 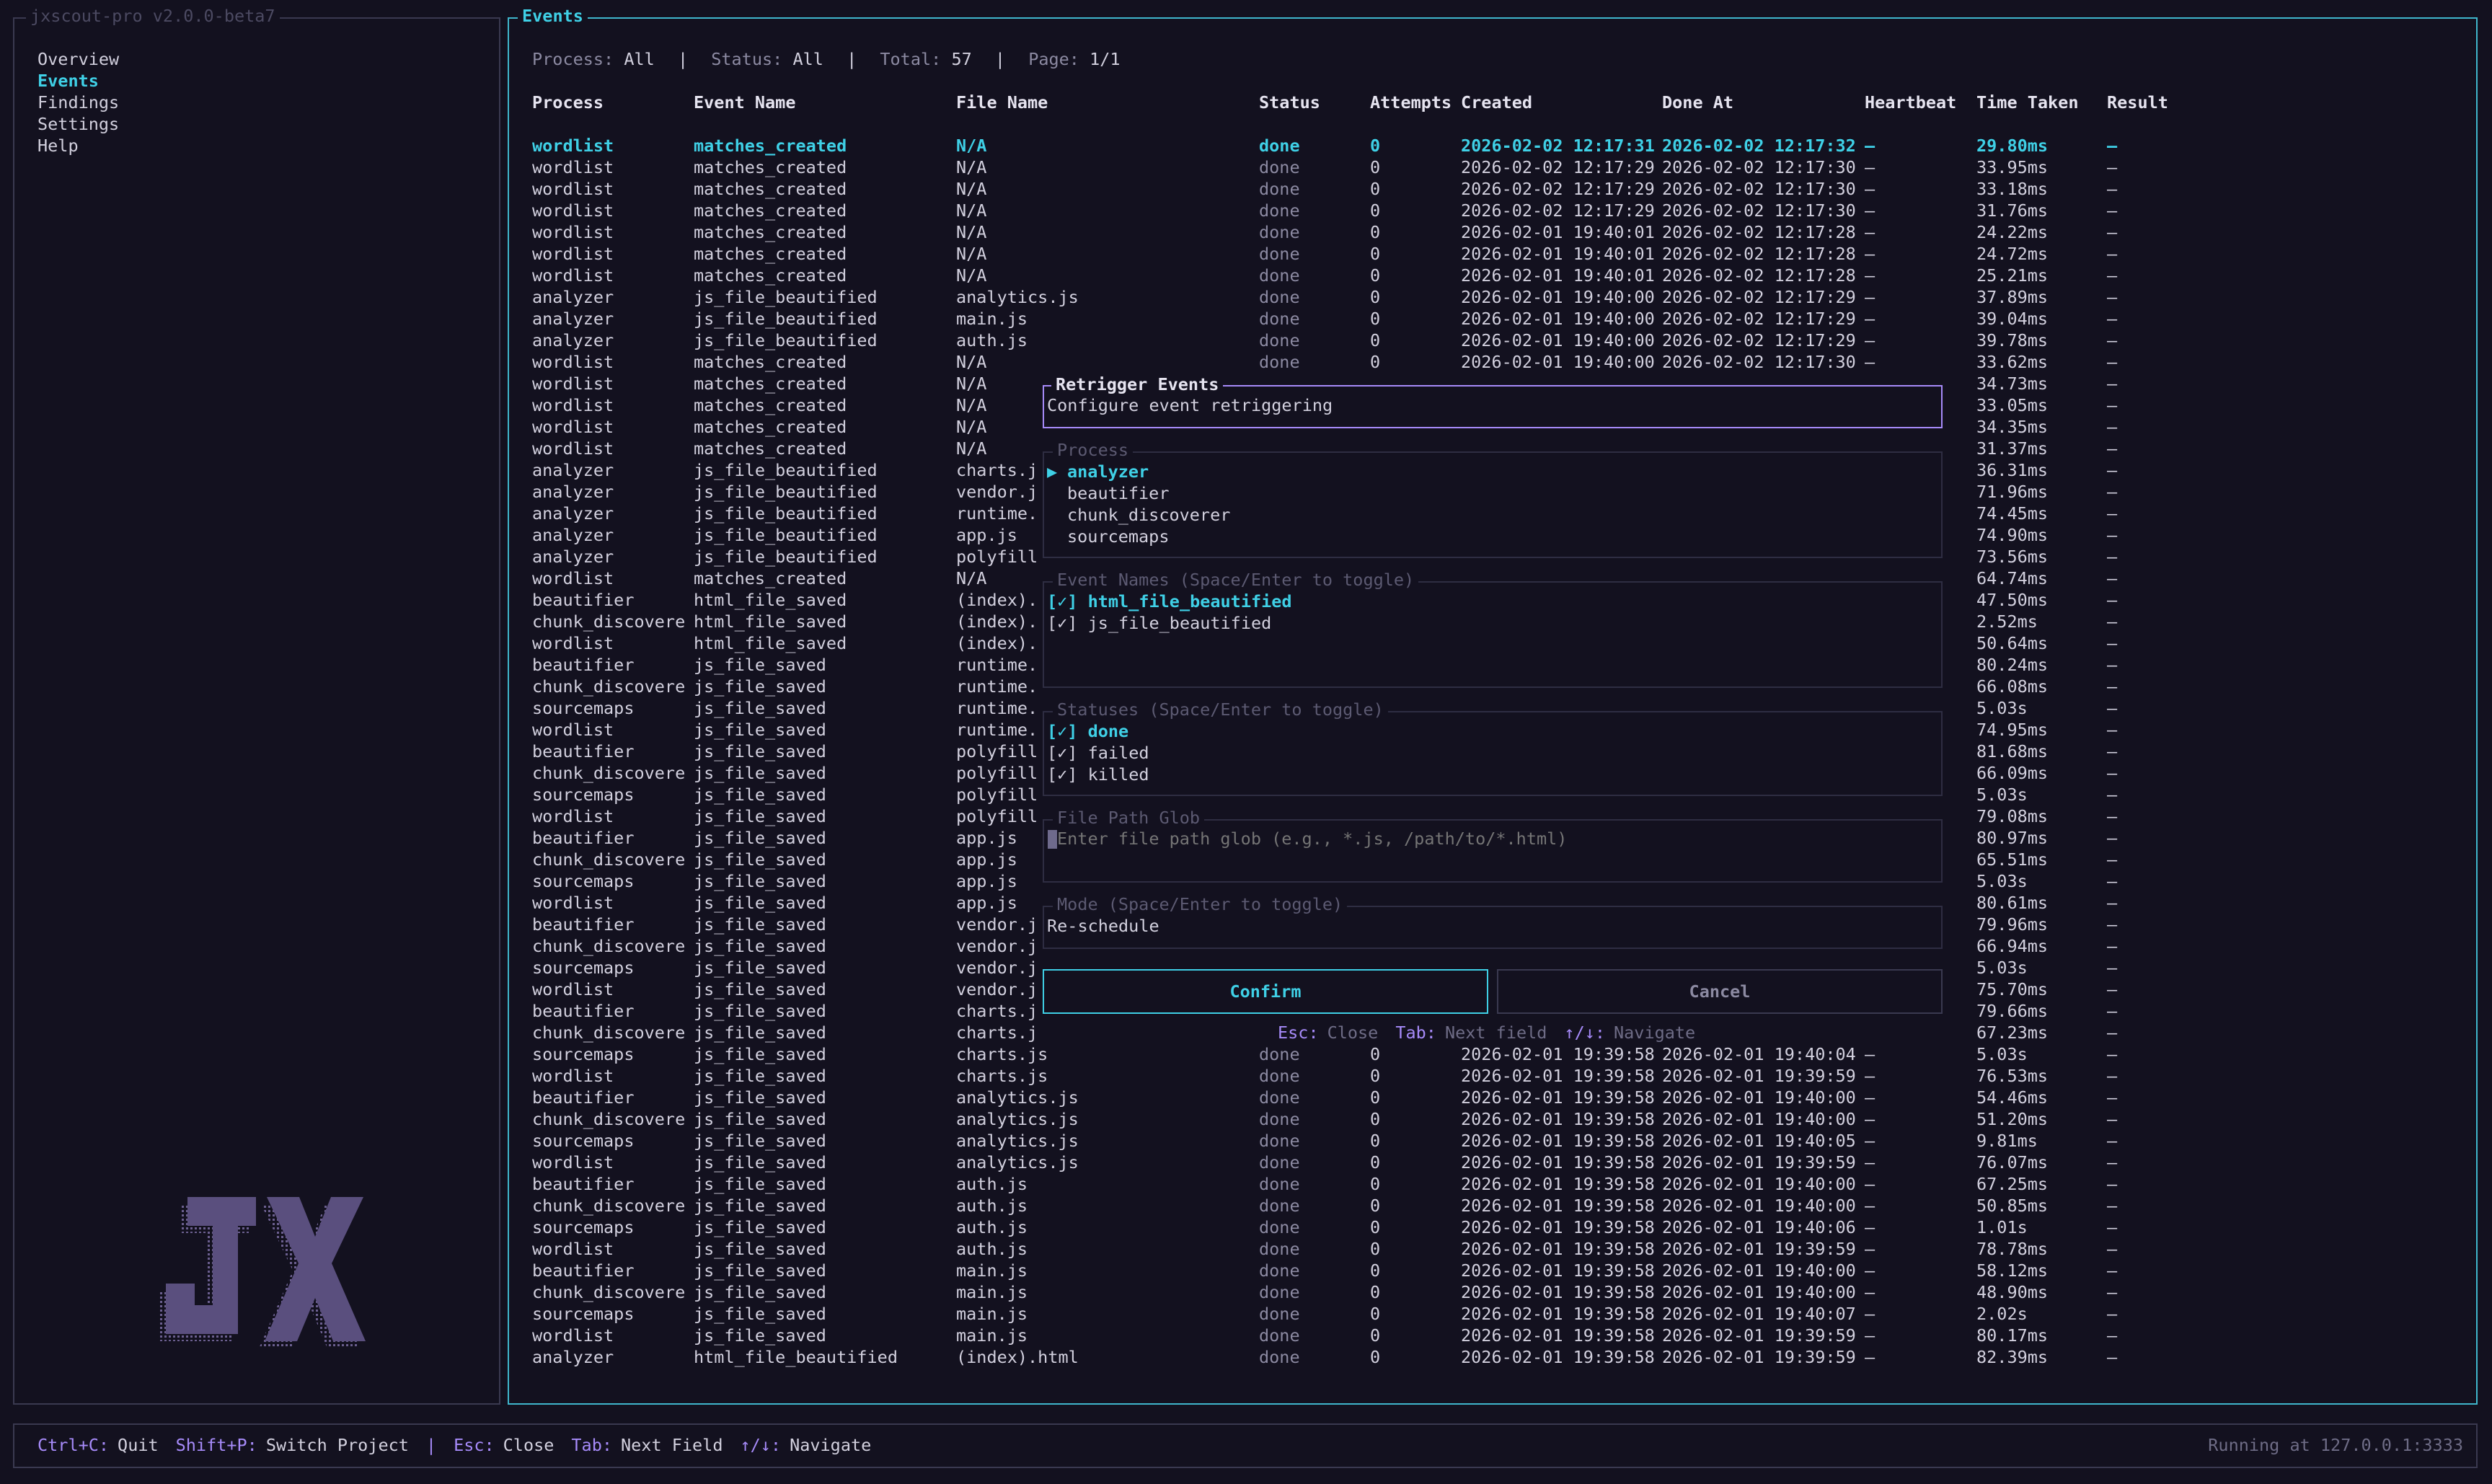 I want to click on process-option-label: chunk_discoverer, so click(x=1149, y=515).